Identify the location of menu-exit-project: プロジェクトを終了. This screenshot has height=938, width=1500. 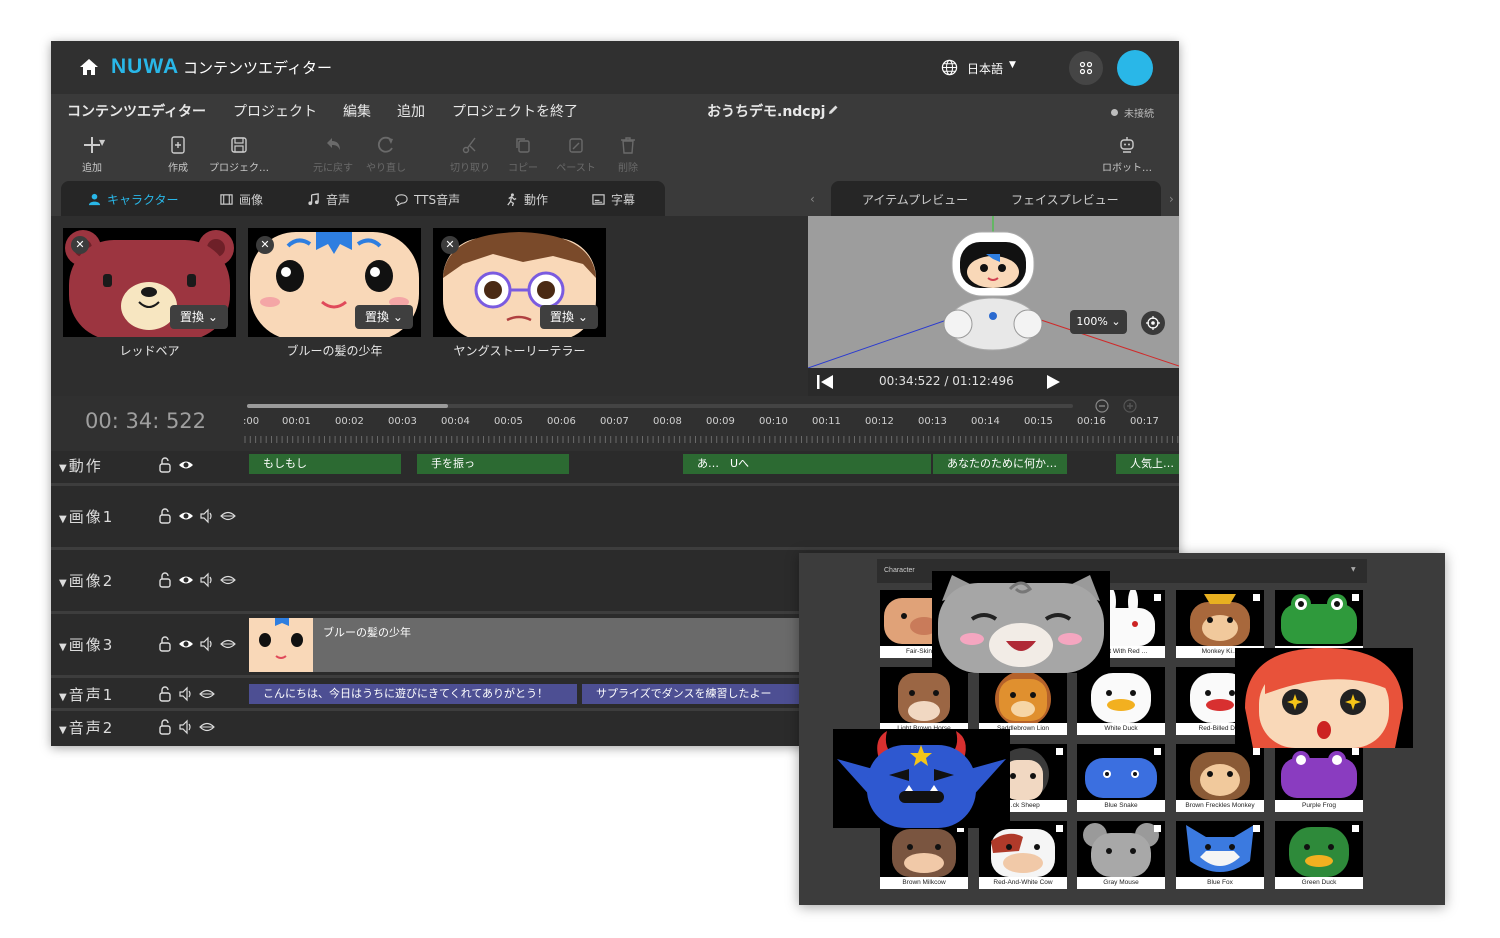
(515, 111).